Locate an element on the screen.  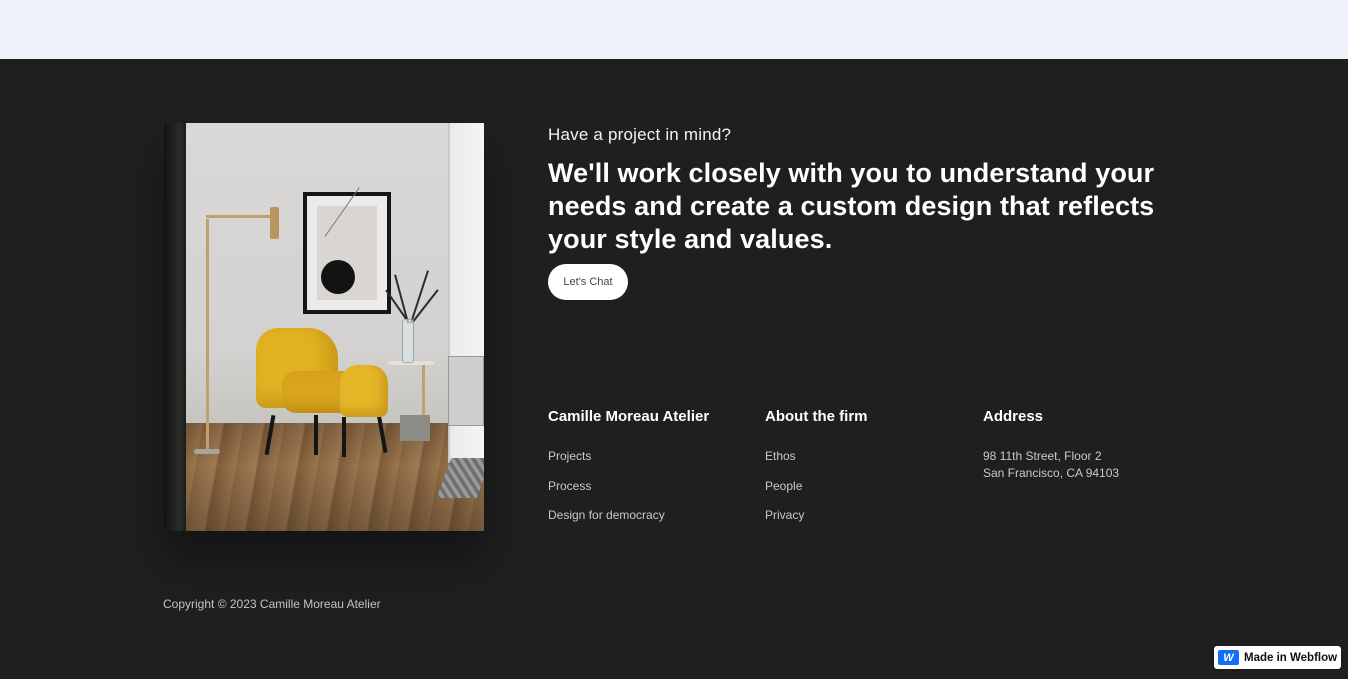
made-in-webflow-badge: W Made in Webflow is located at coordinates (1277, 657).